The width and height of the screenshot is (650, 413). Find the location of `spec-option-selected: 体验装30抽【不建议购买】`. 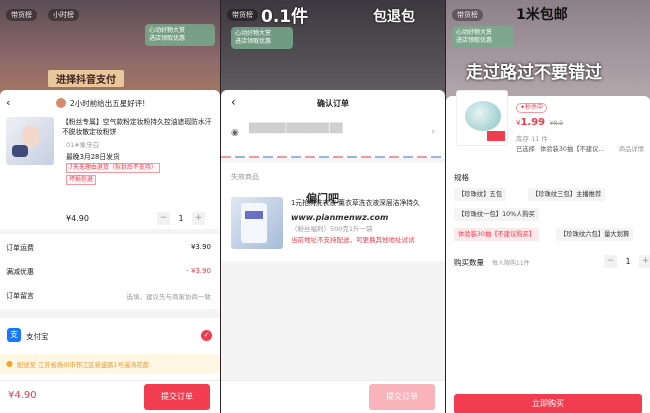

spec-option-selected: 体验装30抽【不建议购买】 is located at coordinates (497, 234).